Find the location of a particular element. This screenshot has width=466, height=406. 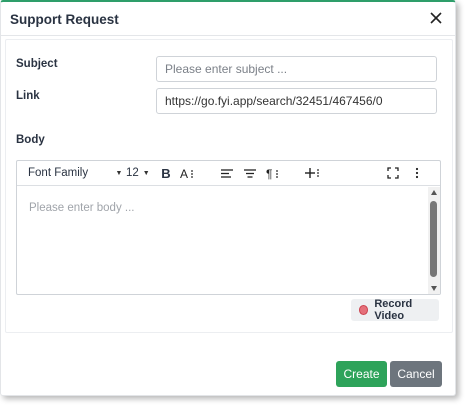

record-video-button: Record Video is located at coordinates (395, 310).